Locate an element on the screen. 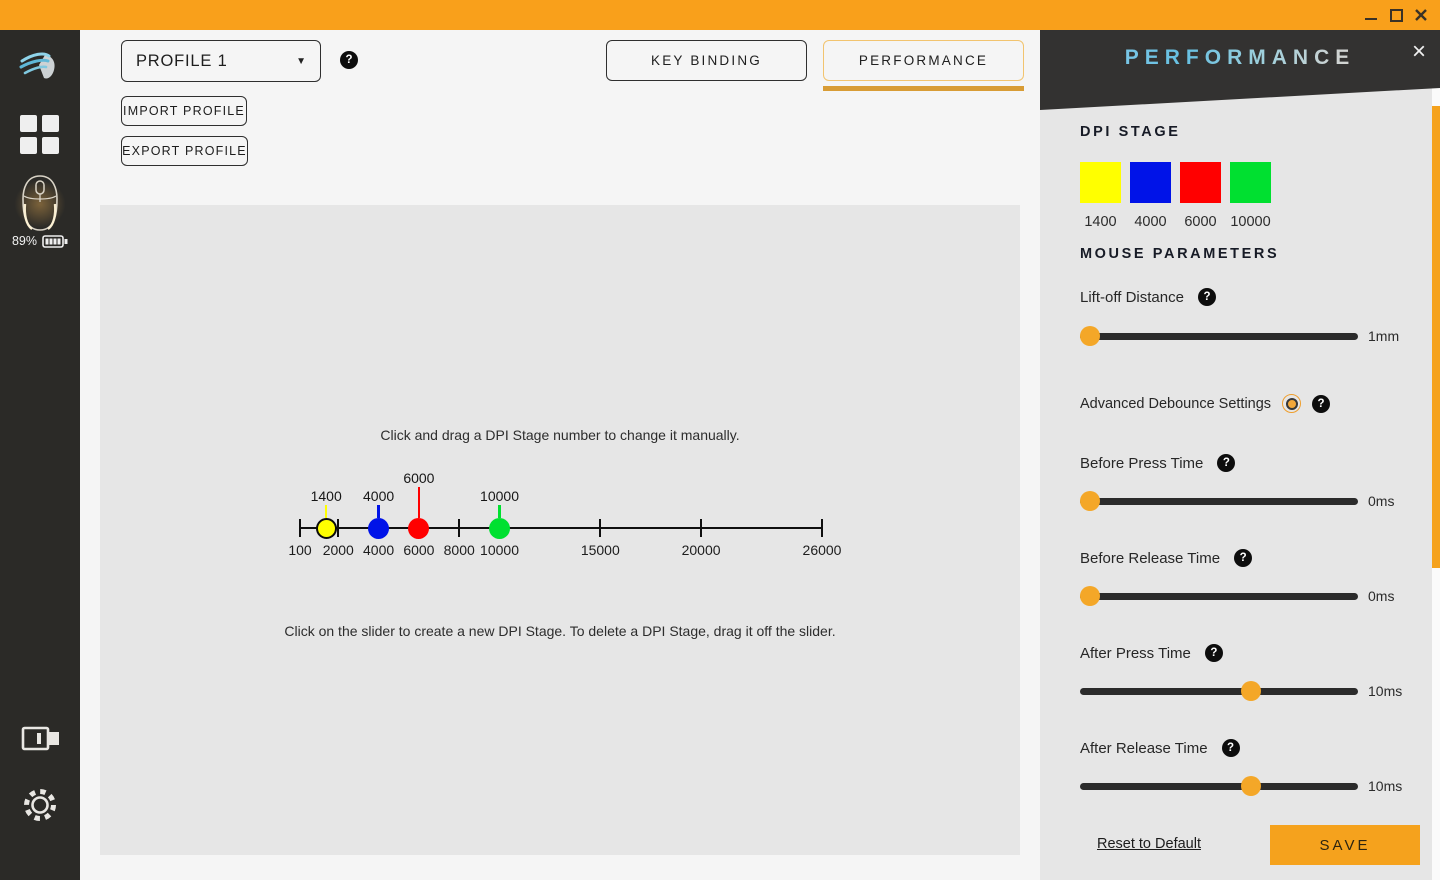  window-controls is located at coordinates (1396, 15).